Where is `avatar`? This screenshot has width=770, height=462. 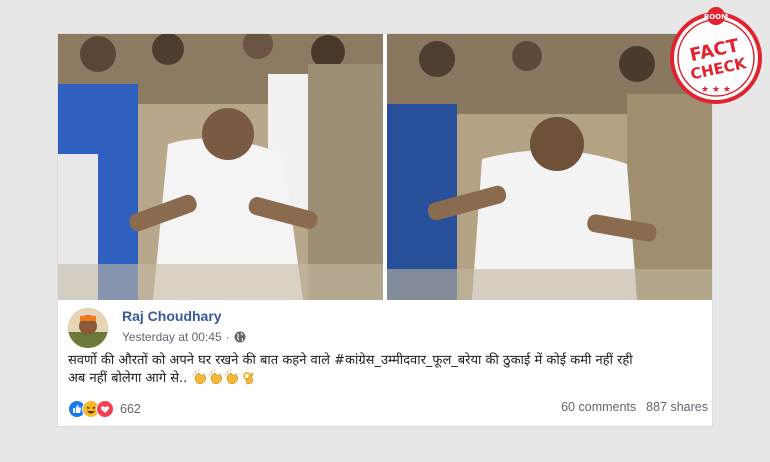
avatar is located at coordinates (88, 328).